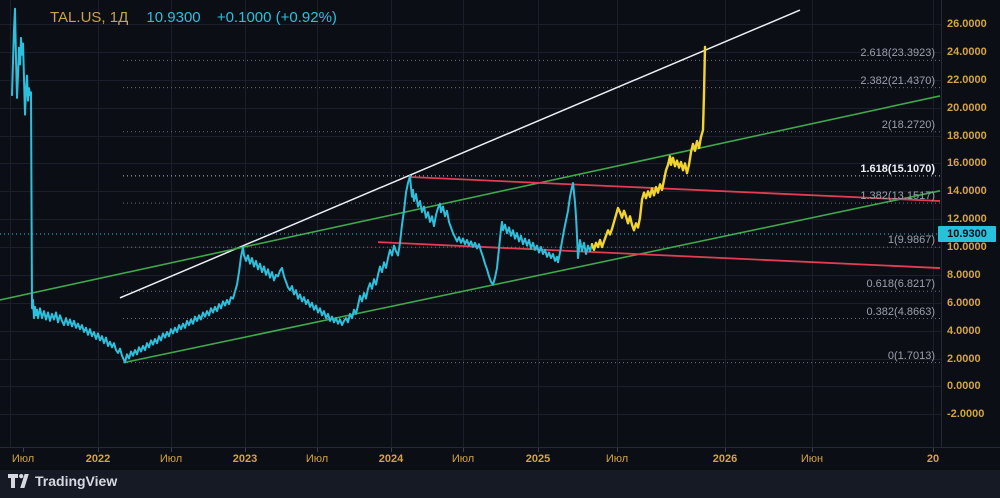 The image size is (1000, 498). What do you see at coordinates (897, 80) in the screenshot?
I see `fib-level-label: 2.382(21.4370)` at bounding box center [897, 80].